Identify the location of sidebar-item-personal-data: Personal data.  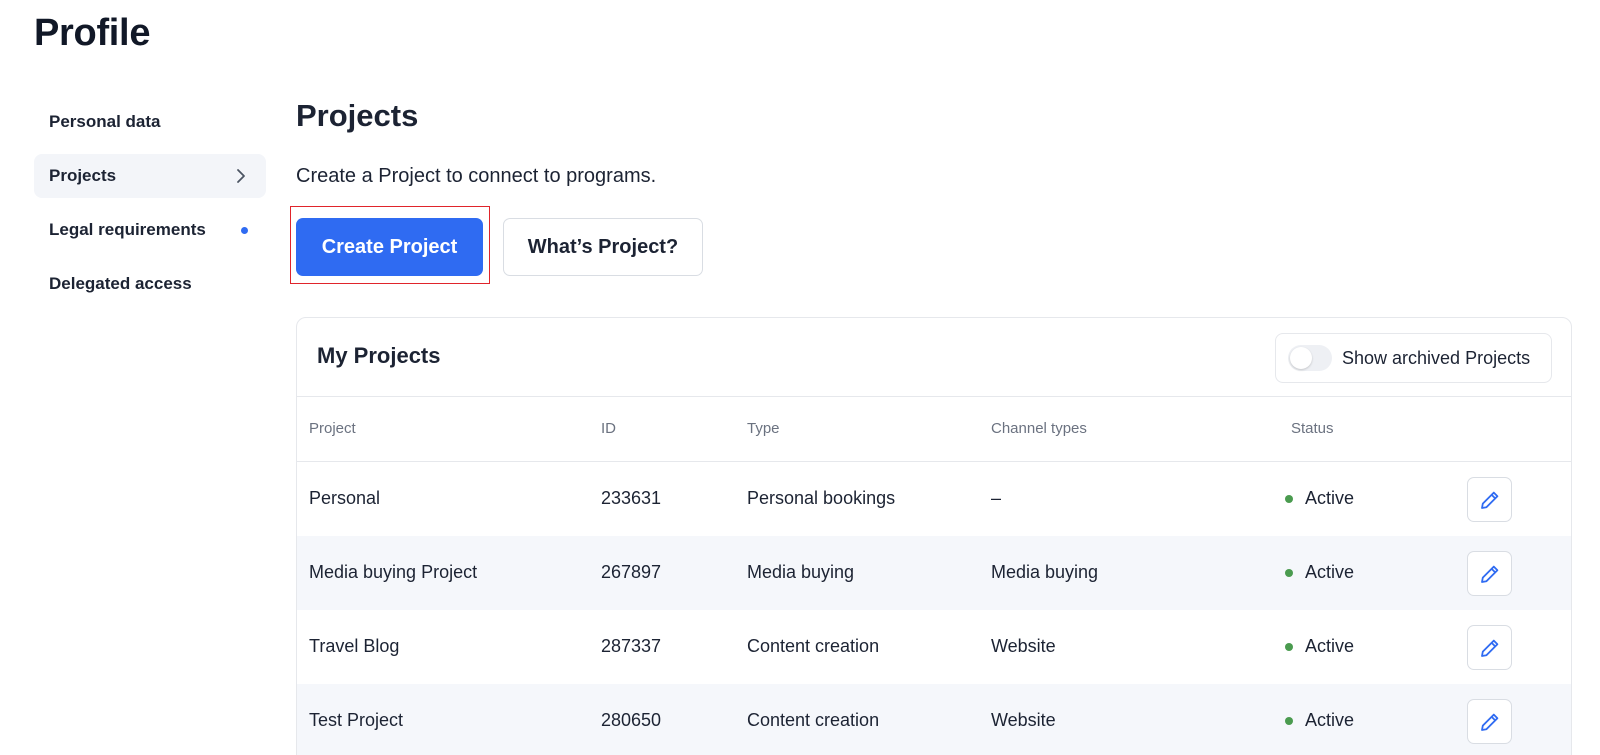
(150, 122).